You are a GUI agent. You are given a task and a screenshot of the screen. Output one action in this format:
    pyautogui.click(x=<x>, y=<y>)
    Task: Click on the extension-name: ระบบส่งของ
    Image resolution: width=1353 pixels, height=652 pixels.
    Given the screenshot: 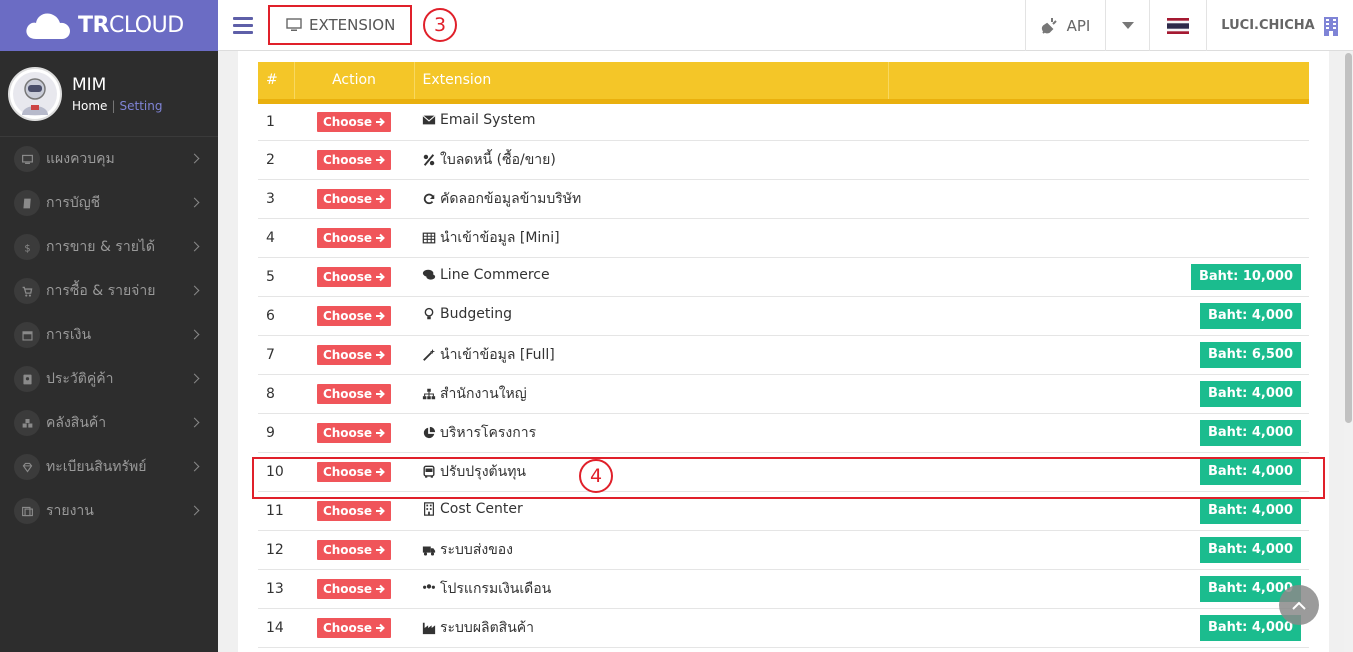 What is the action you would take?
    pyautogui.click(x=467, y=550)
    